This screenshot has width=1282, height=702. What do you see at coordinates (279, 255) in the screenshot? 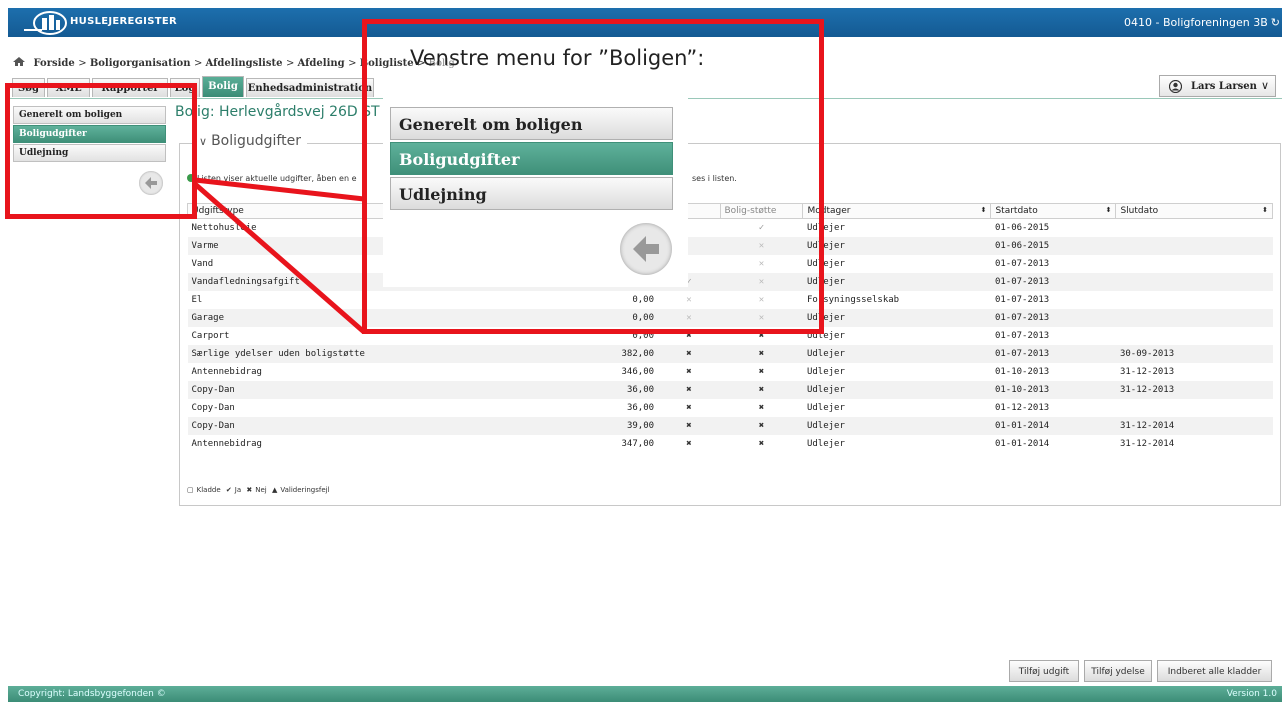
I see `annotation-lines` at bounding box center [279, 255].